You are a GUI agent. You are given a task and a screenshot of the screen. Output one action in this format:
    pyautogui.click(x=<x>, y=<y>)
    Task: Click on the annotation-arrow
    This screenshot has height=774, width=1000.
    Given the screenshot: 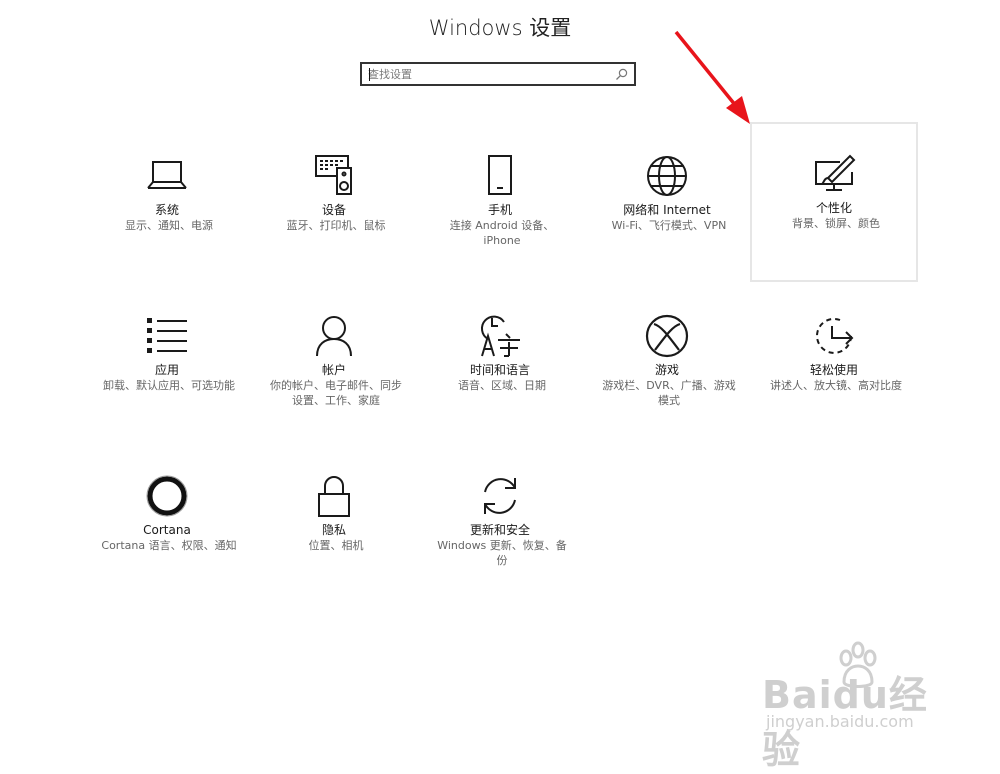 What is the action you would take?
    pyautogui.click(x=712, y=77)
    